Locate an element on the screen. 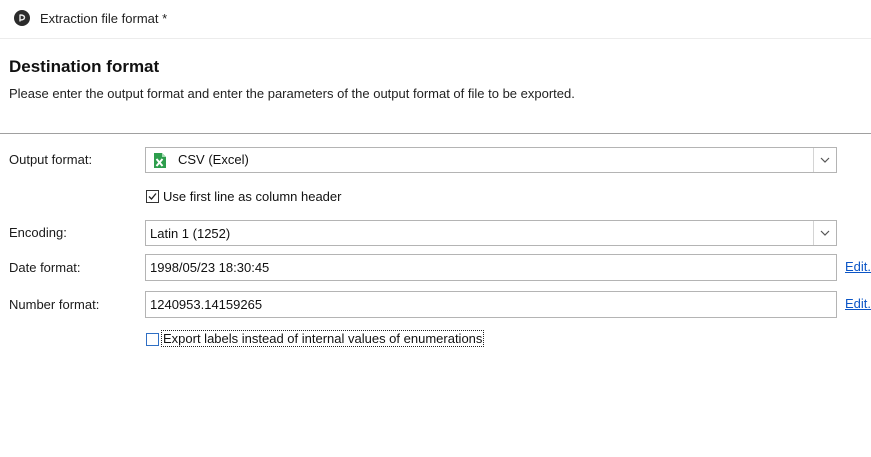 The height and width of the screenshot is (457, 871). excel-csv-icon is located at coordinates (160, 160).